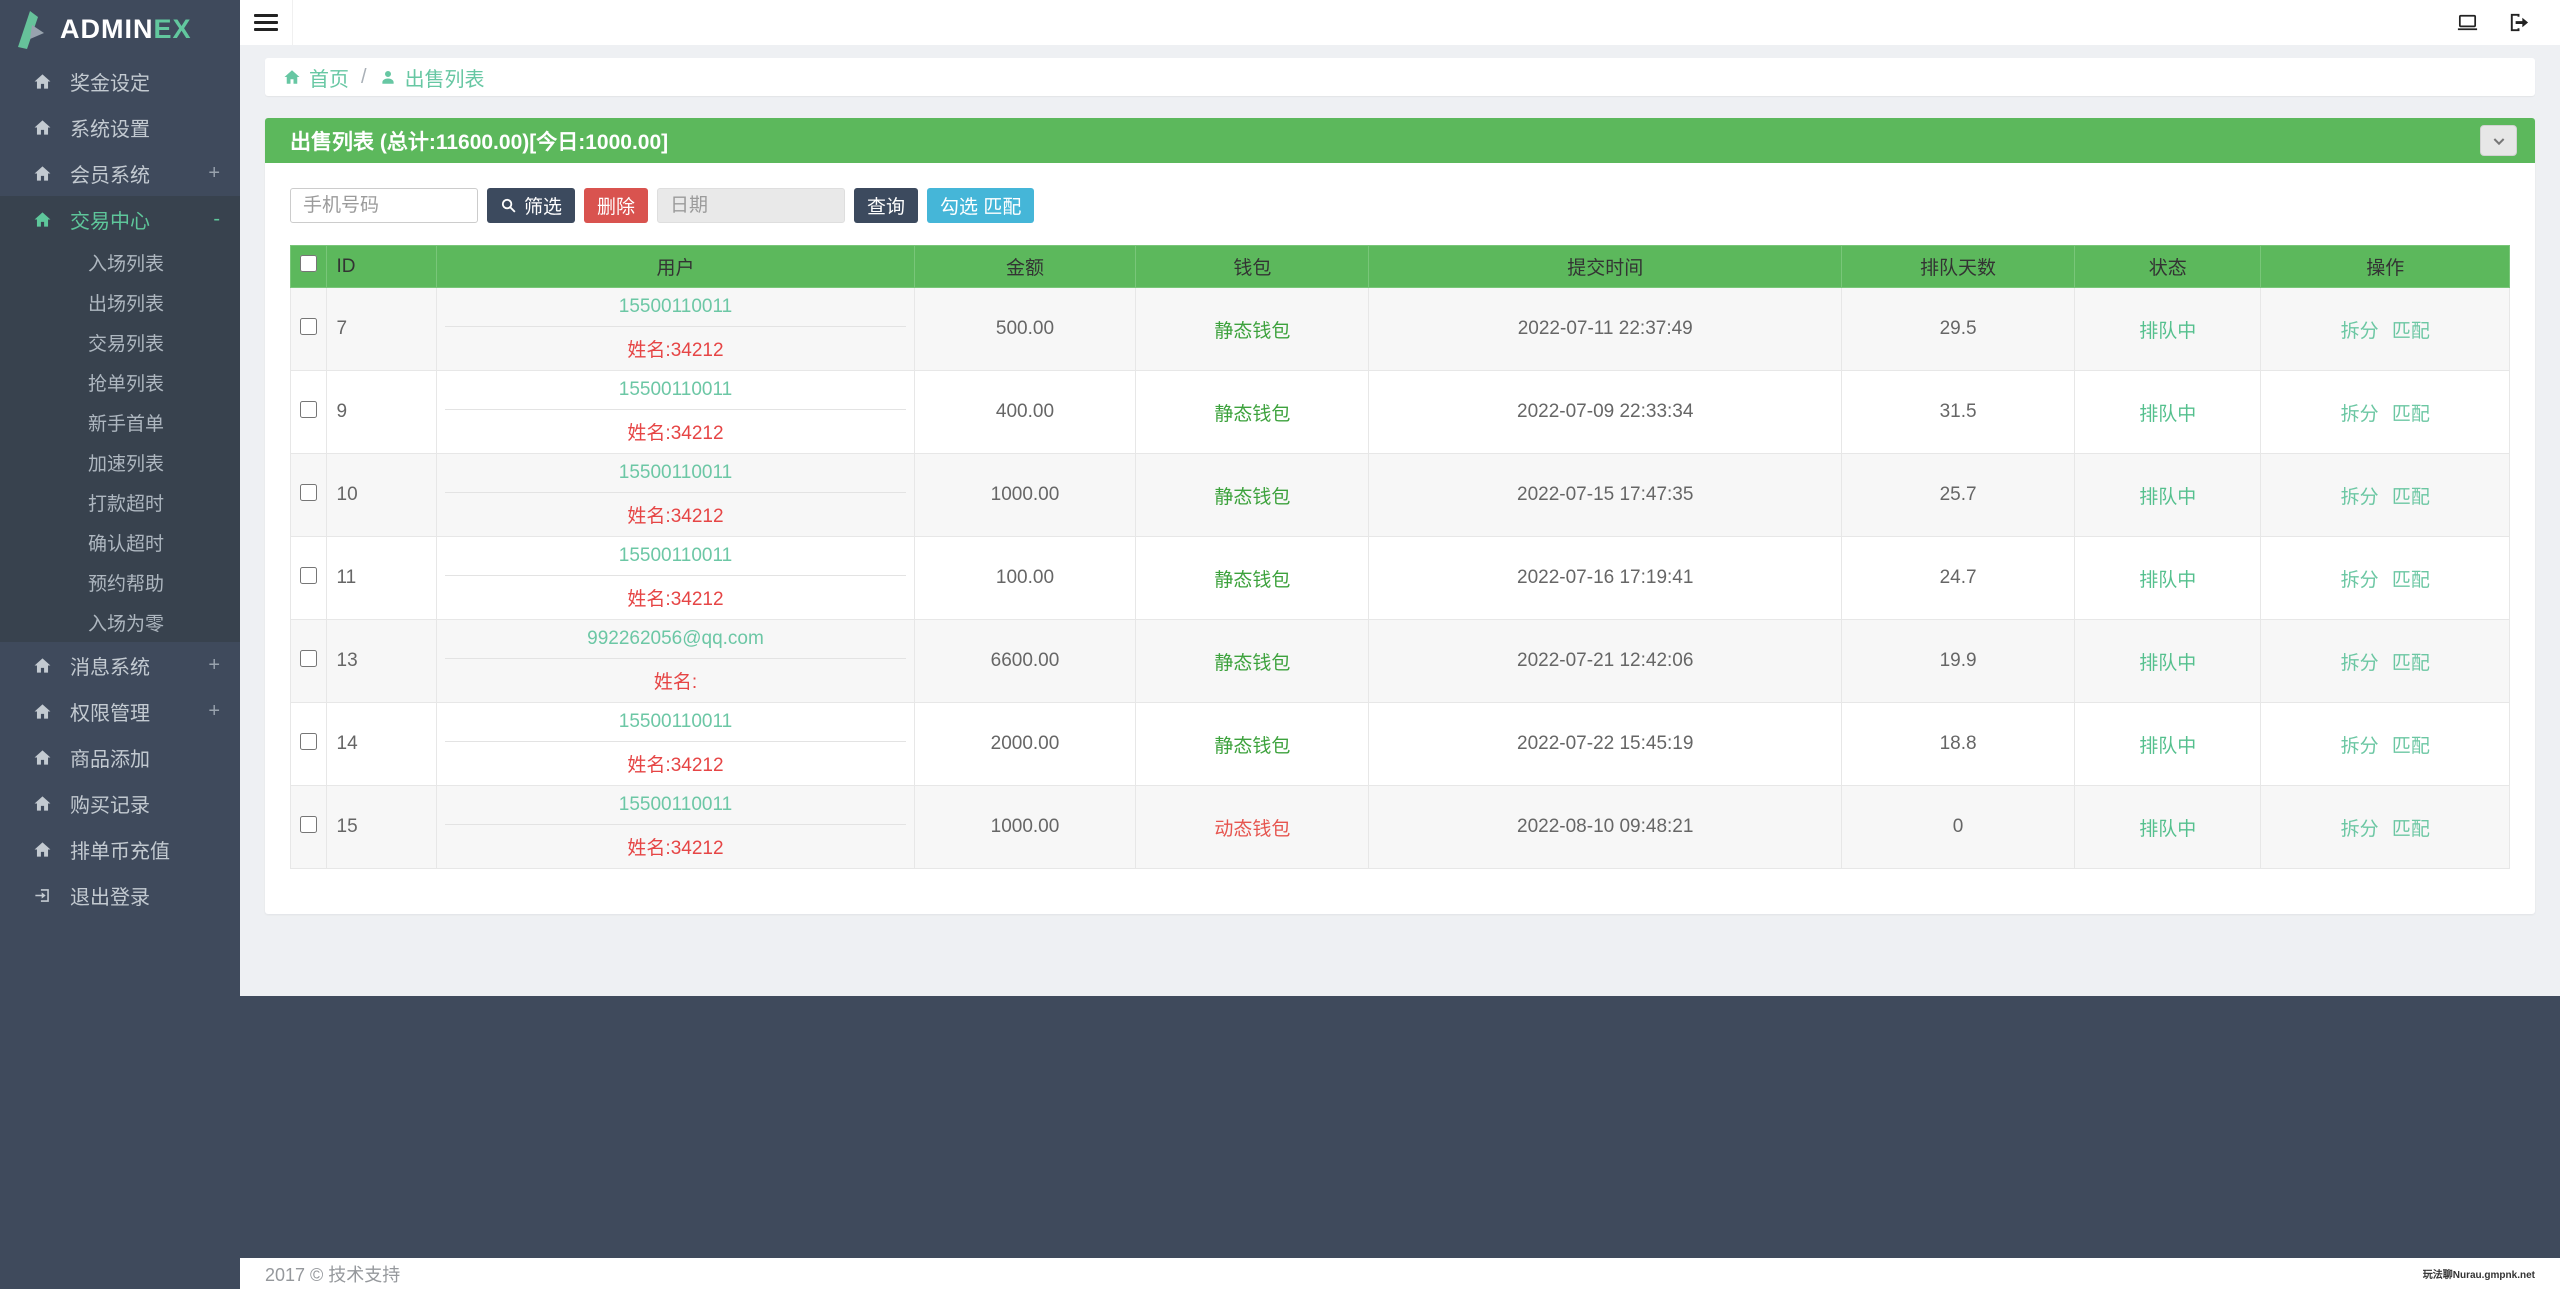 The width and height of the screenshot is (2560, 1289). Describe the element at coordinates (675, 599) in the screenshot. I see `user-real-name: 姓名:34212` at that location.